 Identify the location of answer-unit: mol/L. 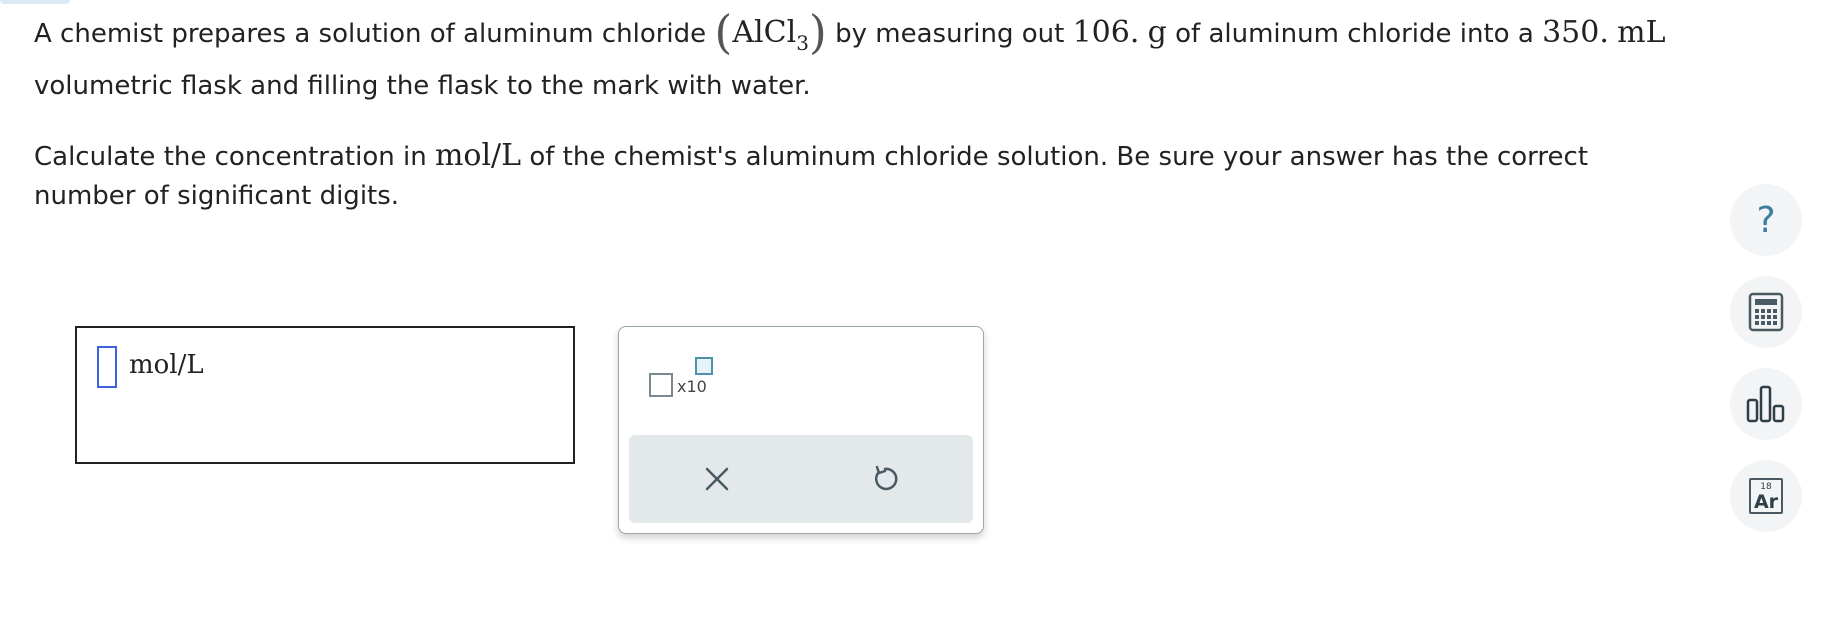
(166, 365).